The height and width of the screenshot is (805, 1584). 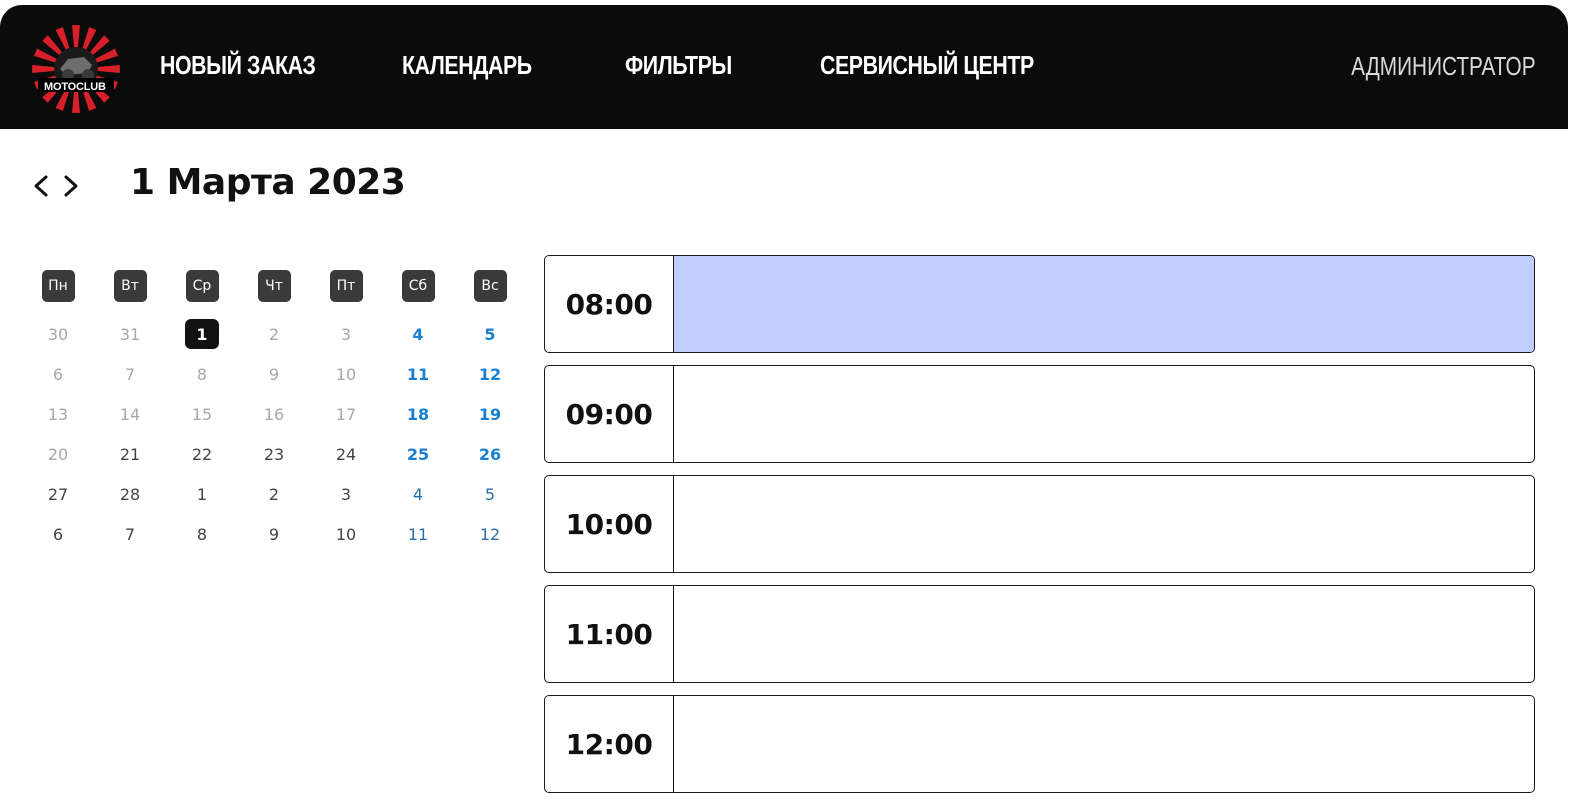 I want to click on weekday-header: Пн Вт Ср Чт Пт Сб Вс, so click(x=274, y=286).